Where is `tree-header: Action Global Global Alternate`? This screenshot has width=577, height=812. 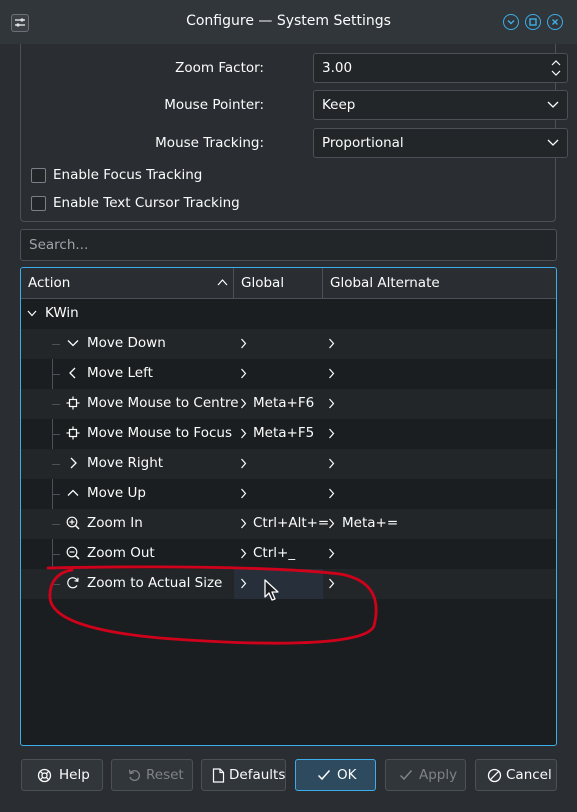 tree-header: Action Global Global Alternate is located at coordinates (288, 283).